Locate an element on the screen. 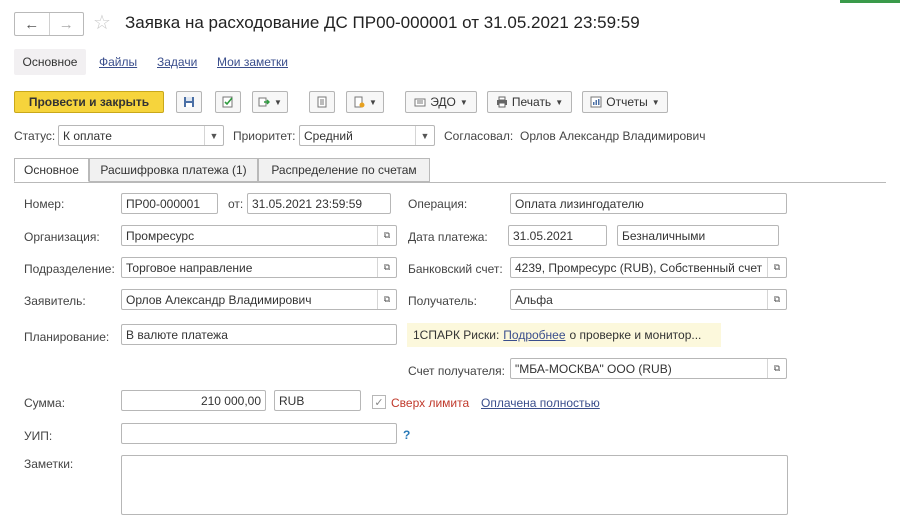 This screenshot has height=515, width=900. number-value: ПР00-000001 is located at coordinates (163, 203).